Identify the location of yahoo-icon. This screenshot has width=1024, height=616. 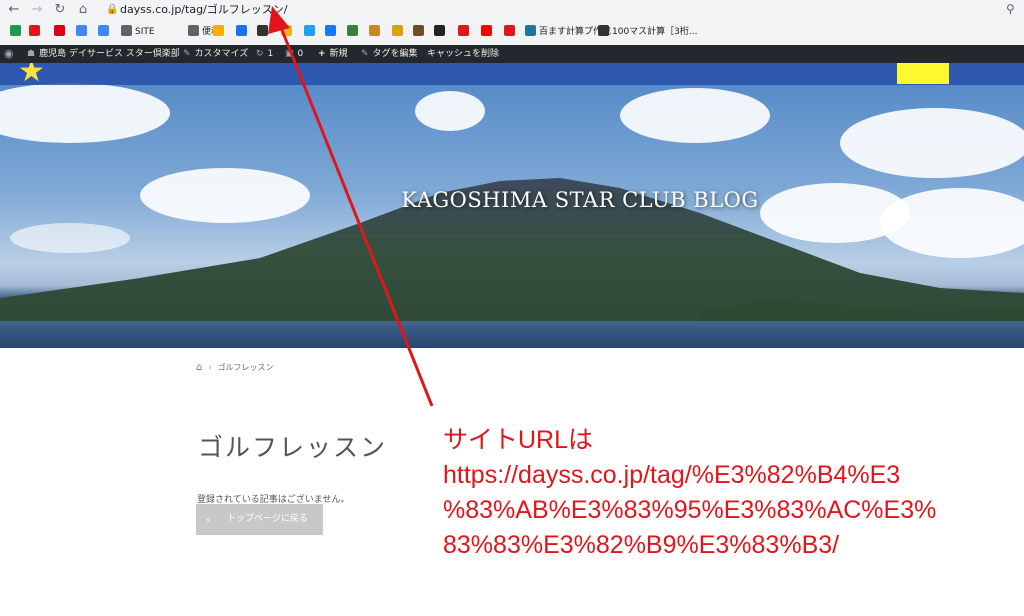
(59, 30).